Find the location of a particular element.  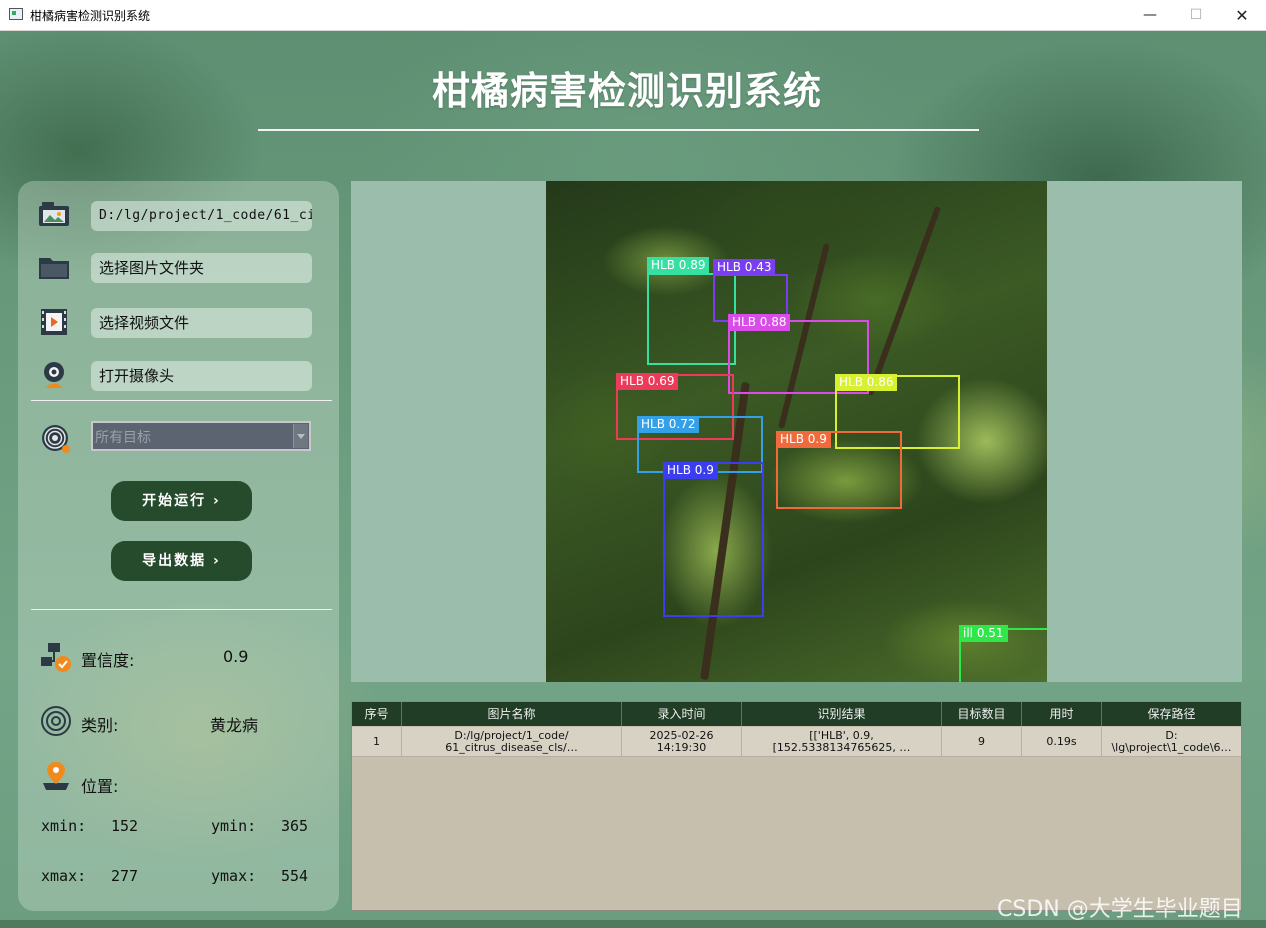

video-row: 选择视频文件 is located at coordinates (178, 323).